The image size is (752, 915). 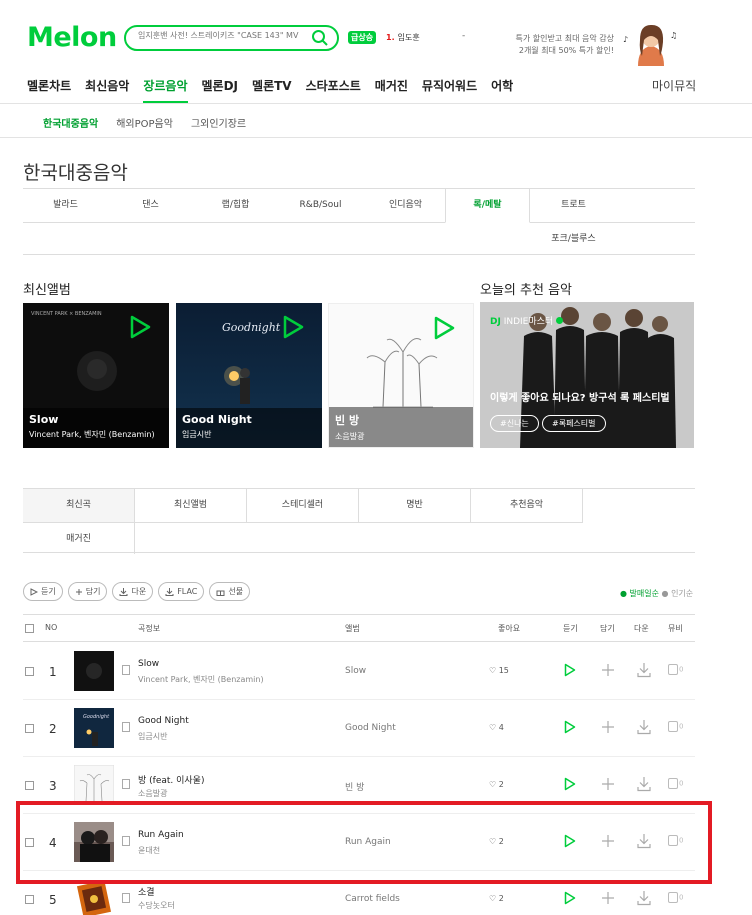 I want to click on album-artist: 임금시반, so click(x=249, y=434).